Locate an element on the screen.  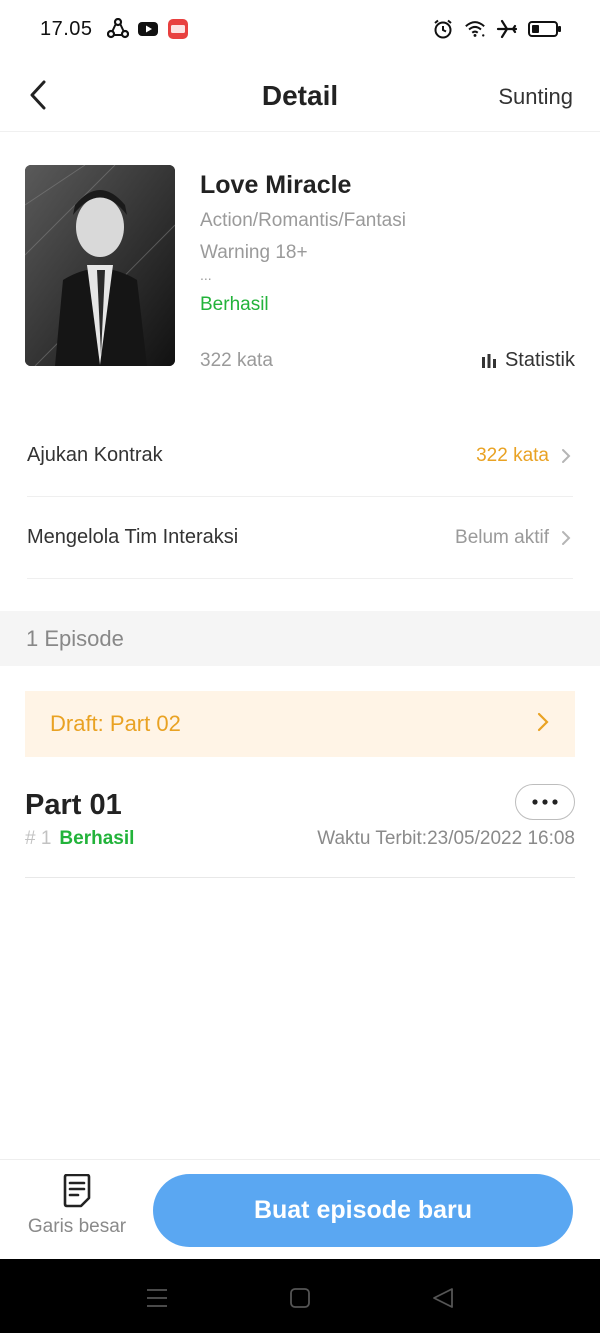
status-left-icons is located at coordinates (147, 29).